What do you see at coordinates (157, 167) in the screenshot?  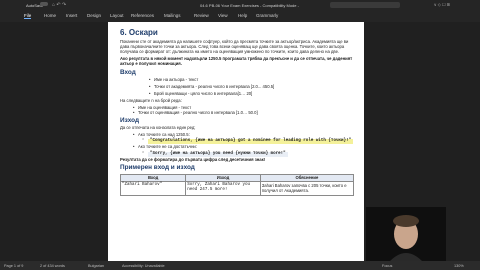 I see `examples-heading: Примерен вход и изход` at bounding box center [157, 167].